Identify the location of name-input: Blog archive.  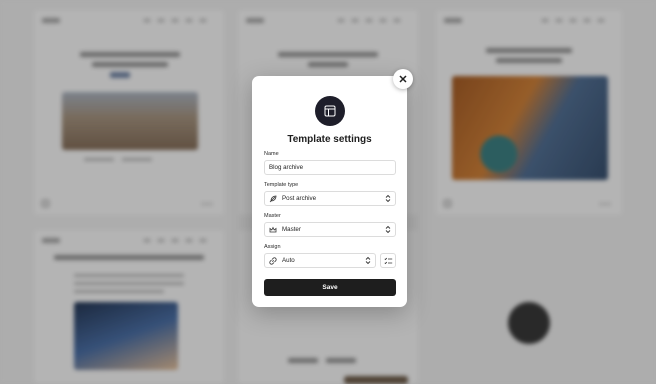
(330, 167).